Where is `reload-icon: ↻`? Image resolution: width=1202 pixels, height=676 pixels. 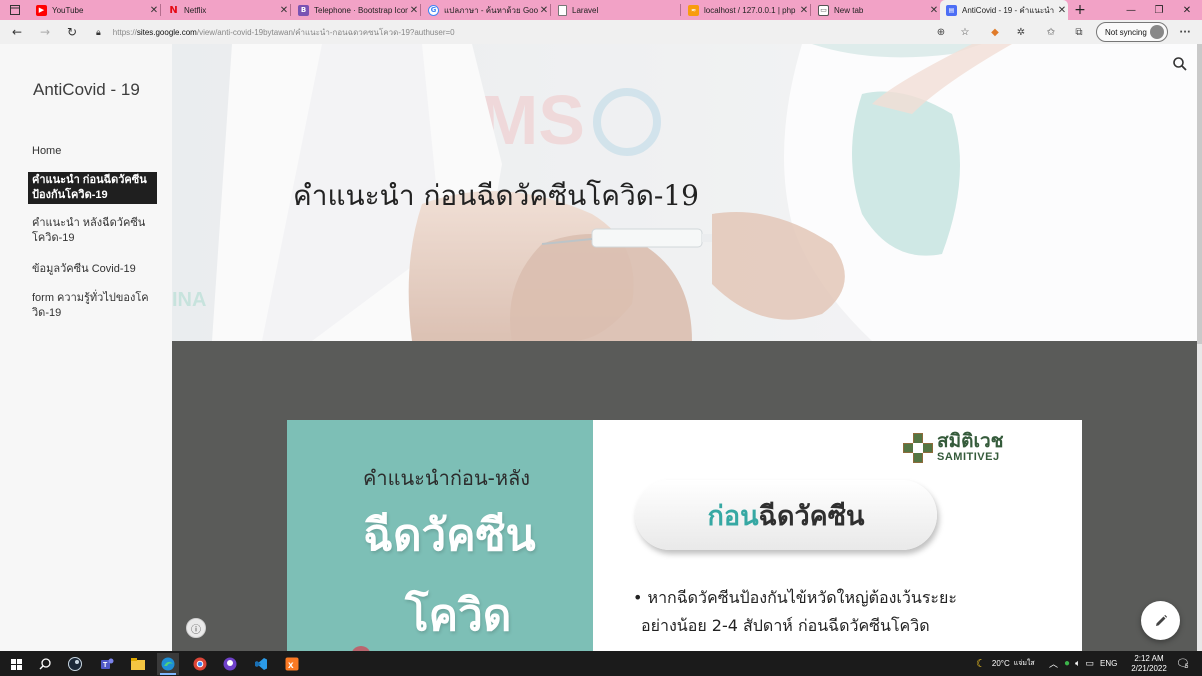 reload-icon: ↻ is located at coordinates (72, 32).